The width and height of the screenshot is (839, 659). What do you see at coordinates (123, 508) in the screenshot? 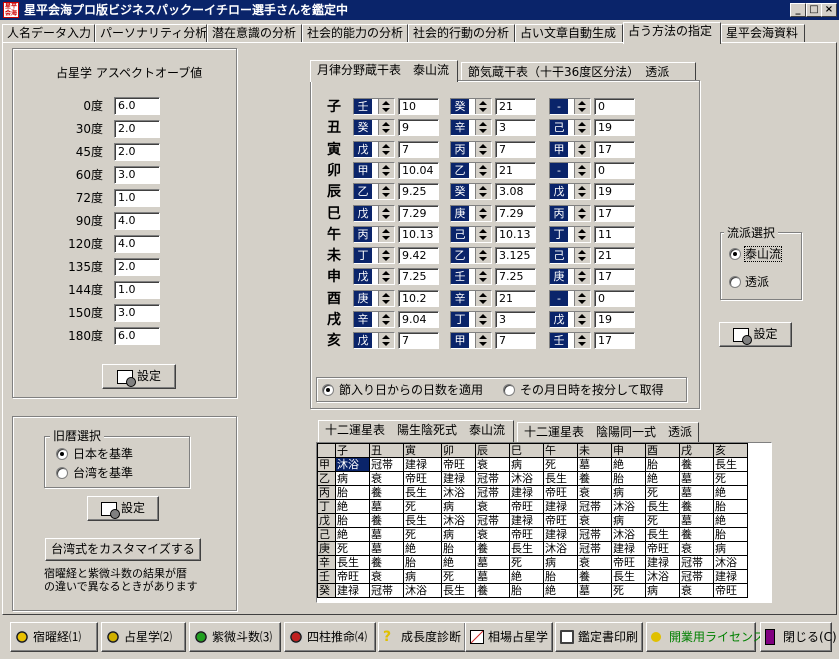
I see `calendar-set-button: 設定` at bounding box center [123, 508].